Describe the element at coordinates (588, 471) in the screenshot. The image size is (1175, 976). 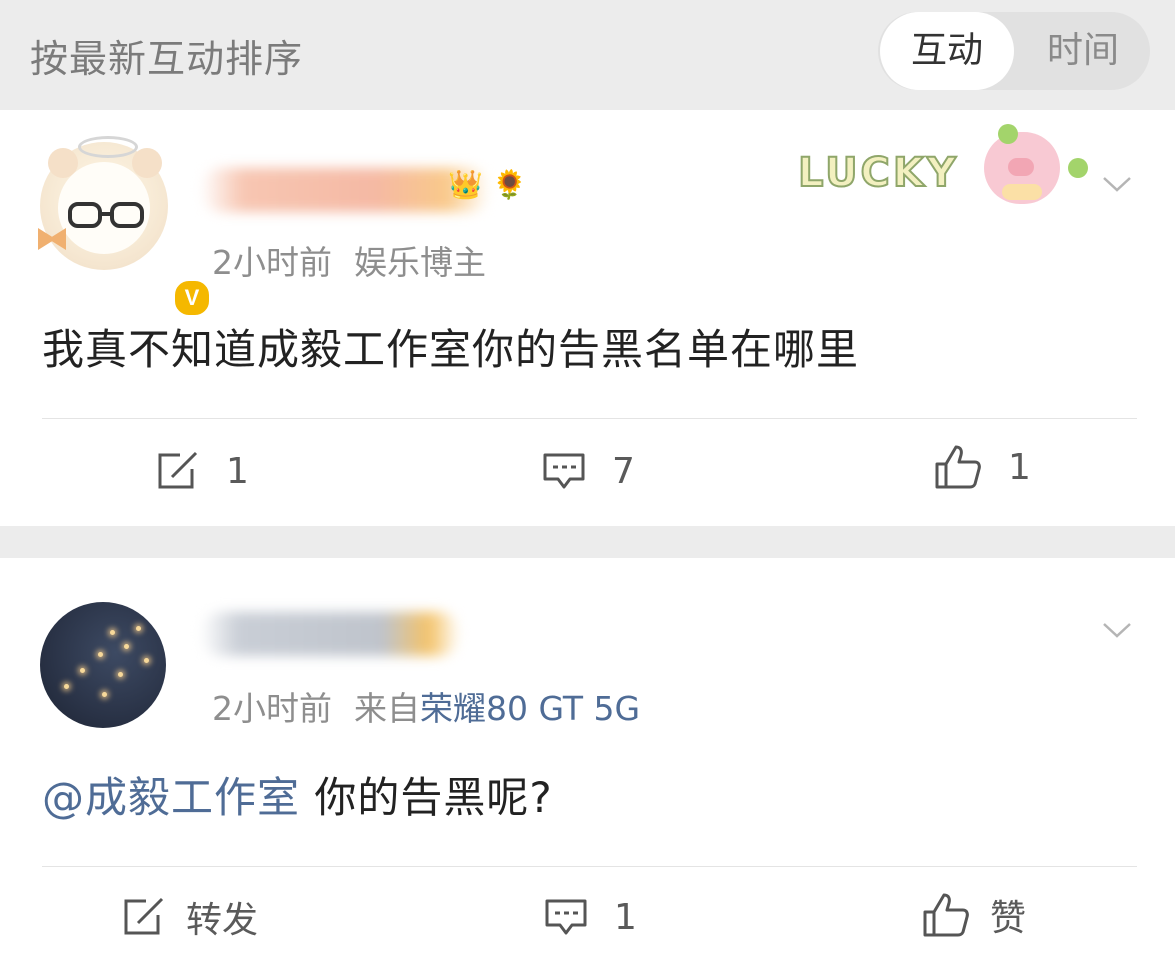
I see `comment-button: 7` at that location.